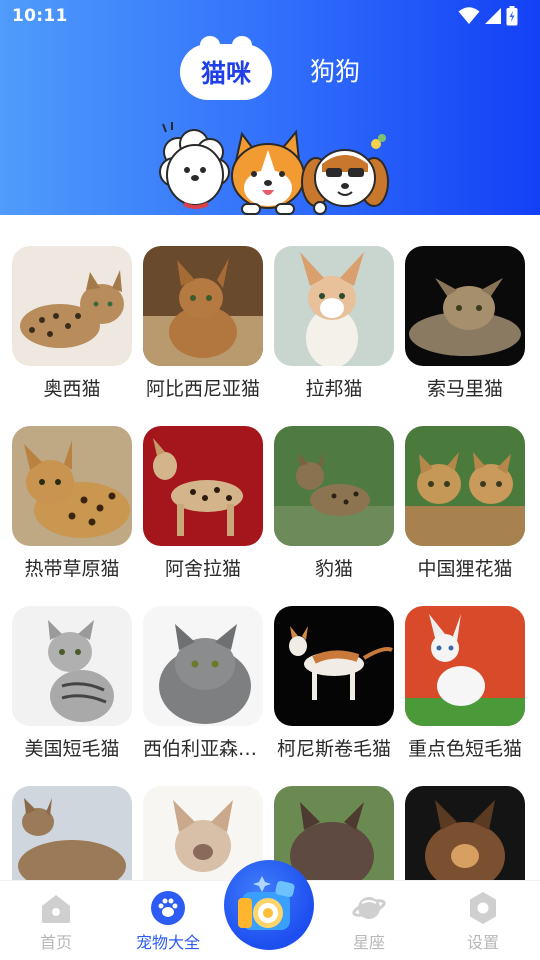  What do you see at coordinates (465, 569) in the screenshot?
I see `breed-name: 中国狸花猫` at bounding box center [465, 569].